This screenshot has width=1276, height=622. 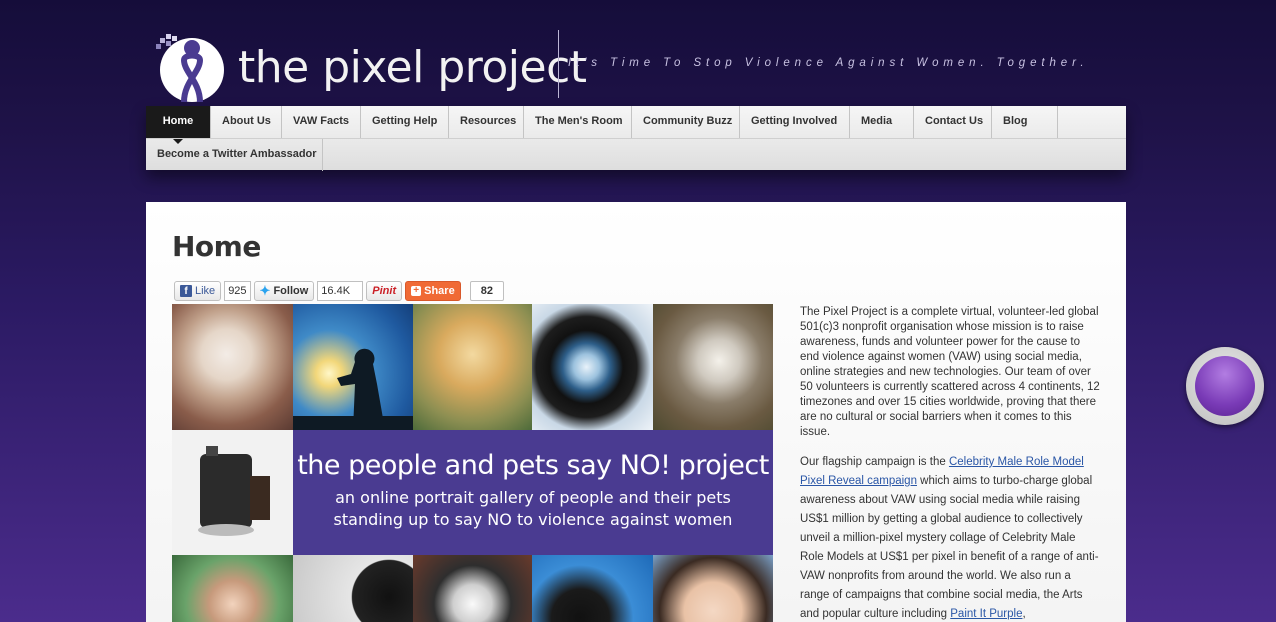 What do you see at coordinates (592, 588) in the screenshot?
I see `photo-film-reel` at bounding box center [592, 588].